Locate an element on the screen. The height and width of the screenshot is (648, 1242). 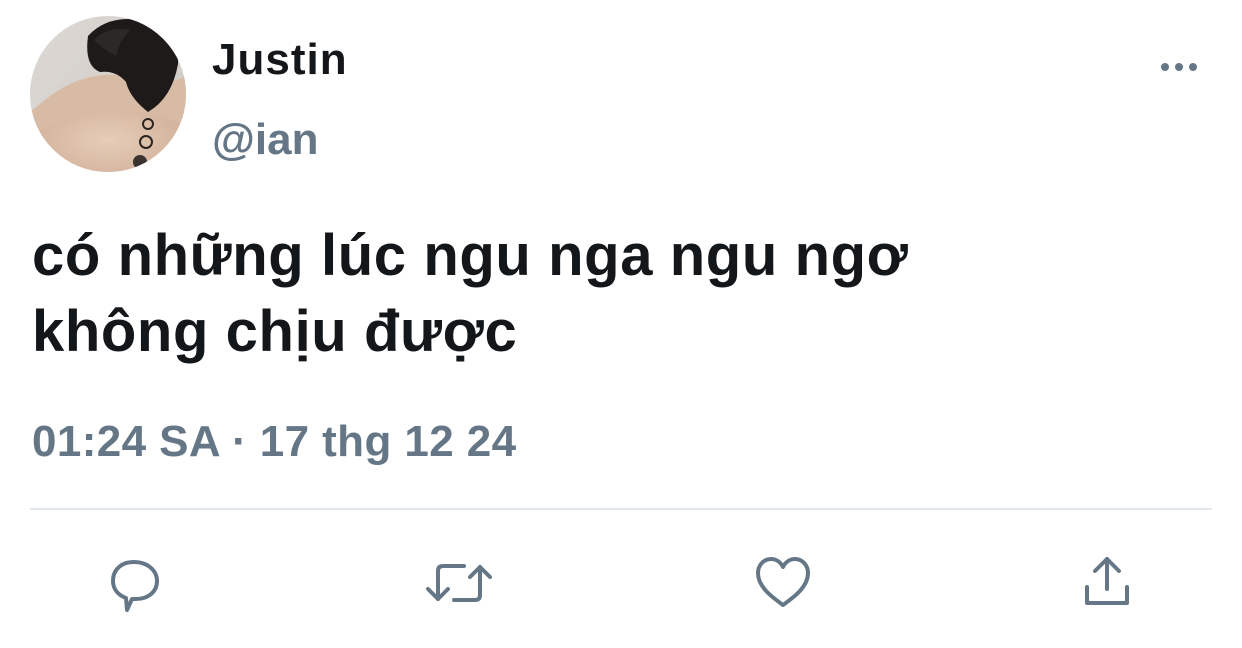
share-button is located at coordinates (1107, 583).